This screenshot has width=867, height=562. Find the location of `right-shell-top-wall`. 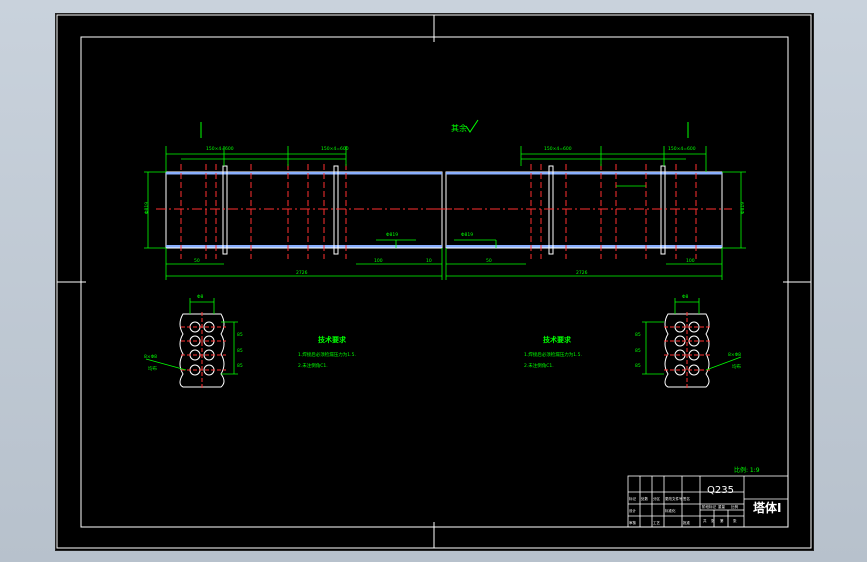

right-shell-top-wall is located at coordinates (584, 173).